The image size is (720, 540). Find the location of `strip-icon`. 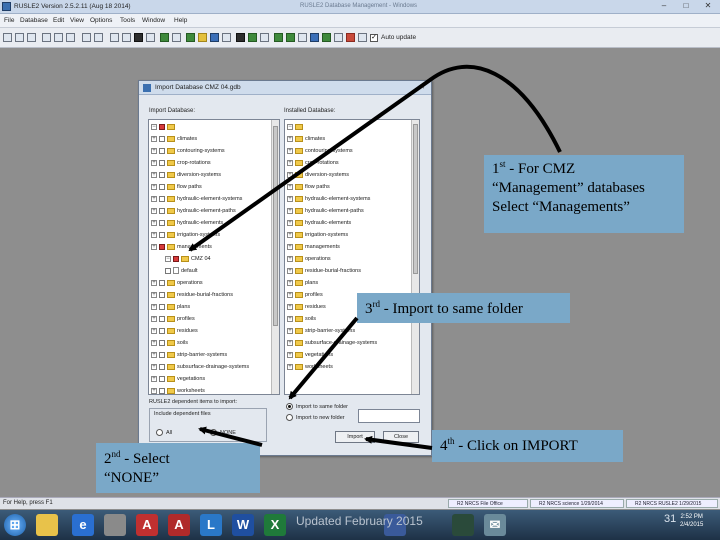

strip-icon is located at coordinates (264, 37).